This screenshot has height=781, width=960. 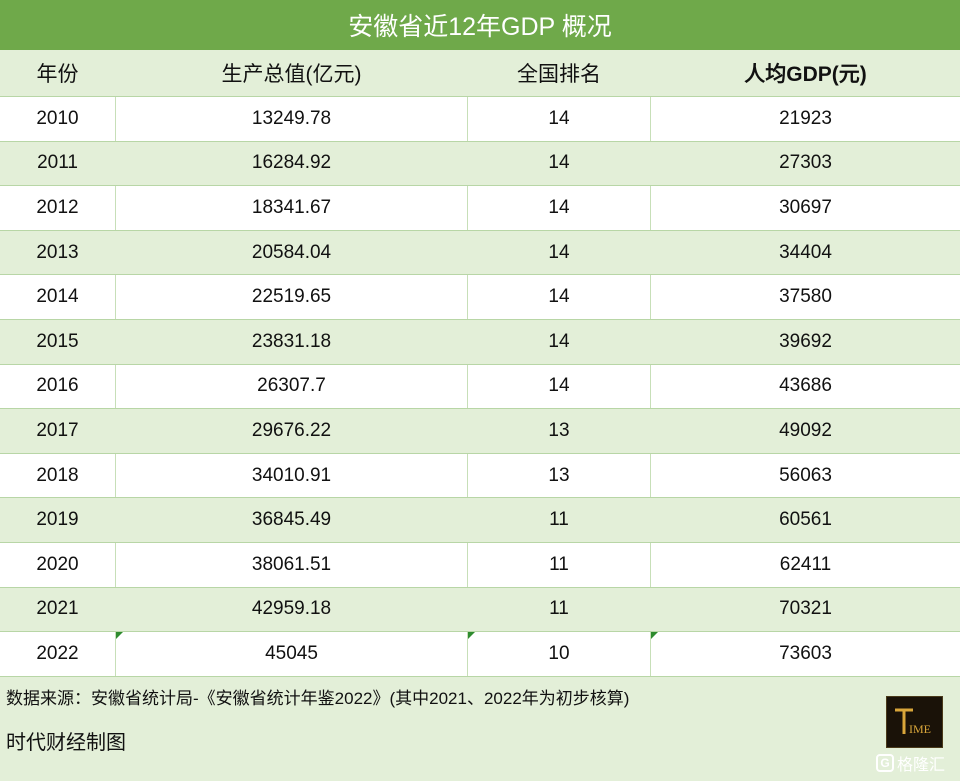 What do you see at coordinates (805, 74) in the screenshot?
I see `header-per-capita: 人均GDP(元)` at bounding box center [805, 74].